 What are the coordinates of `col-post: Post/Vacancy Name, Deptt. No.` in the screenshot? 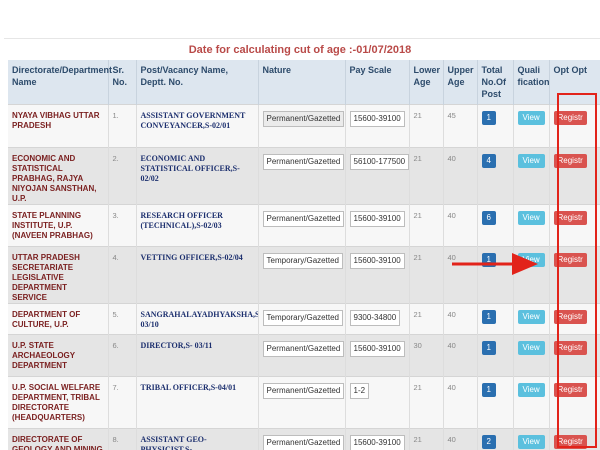 It's located at (197, 82).